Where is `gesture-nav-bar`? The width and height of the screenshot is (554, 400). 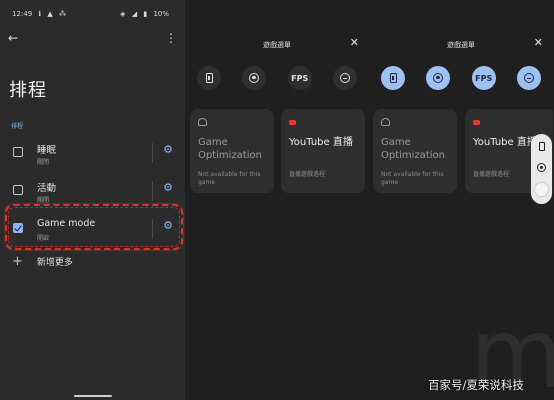
gesture-nav-bar is located at coordinates (93, 396).